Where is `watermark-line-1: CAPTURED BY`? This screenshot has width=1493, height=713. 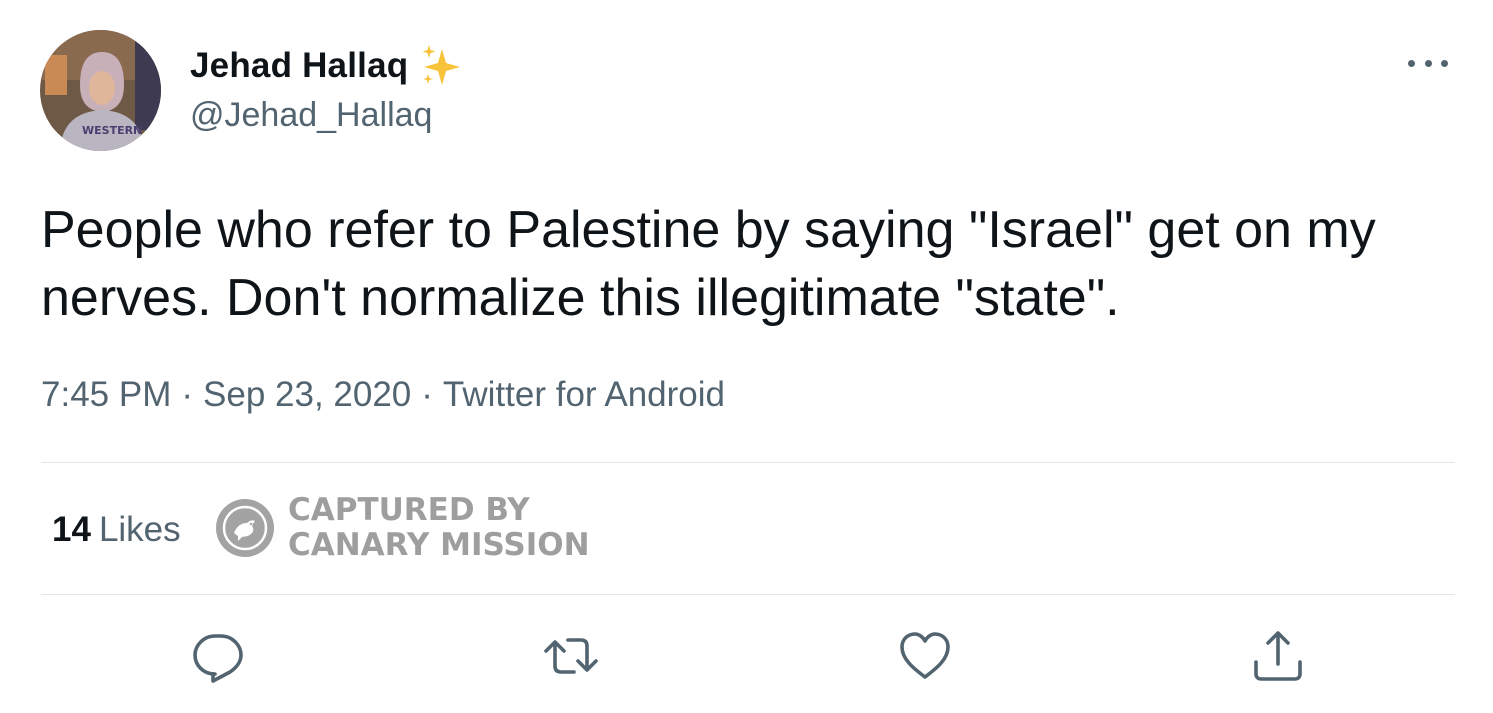 watermark-line-1: CAPTURED BY is located at coordinates (409, 510).